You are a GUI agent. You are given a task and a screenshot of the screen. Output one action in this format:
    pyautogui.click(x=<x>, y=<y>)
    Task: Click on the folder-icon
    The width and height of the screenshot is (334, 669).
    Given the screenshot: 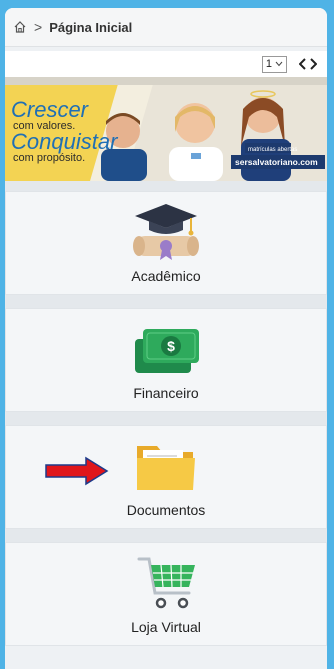 What is the action you would take?
    pyautogui.click(x=166, y=468)
    